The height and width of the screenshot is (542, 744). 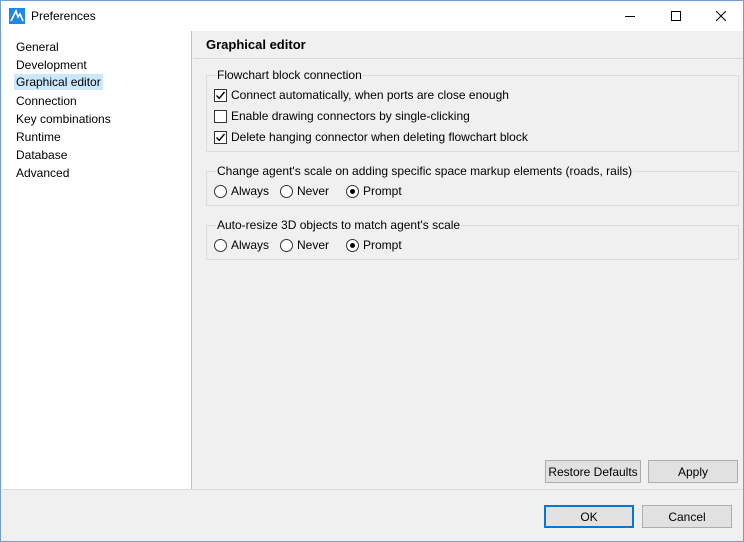 What do you see at coordinates (63, 16) in the screenshot?
I see `window-title: Preferences` at bounding box center [63, 16].